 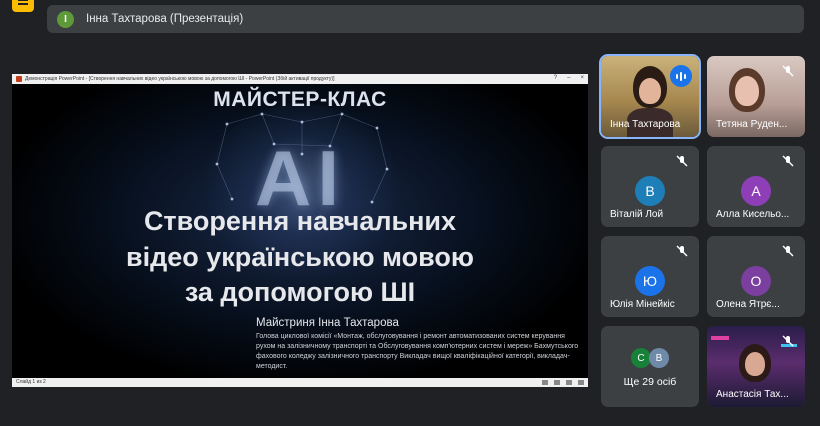 I want to click on participant-tile-5: Ю Юлія Мінейкіс, so click(x=650, y=276).